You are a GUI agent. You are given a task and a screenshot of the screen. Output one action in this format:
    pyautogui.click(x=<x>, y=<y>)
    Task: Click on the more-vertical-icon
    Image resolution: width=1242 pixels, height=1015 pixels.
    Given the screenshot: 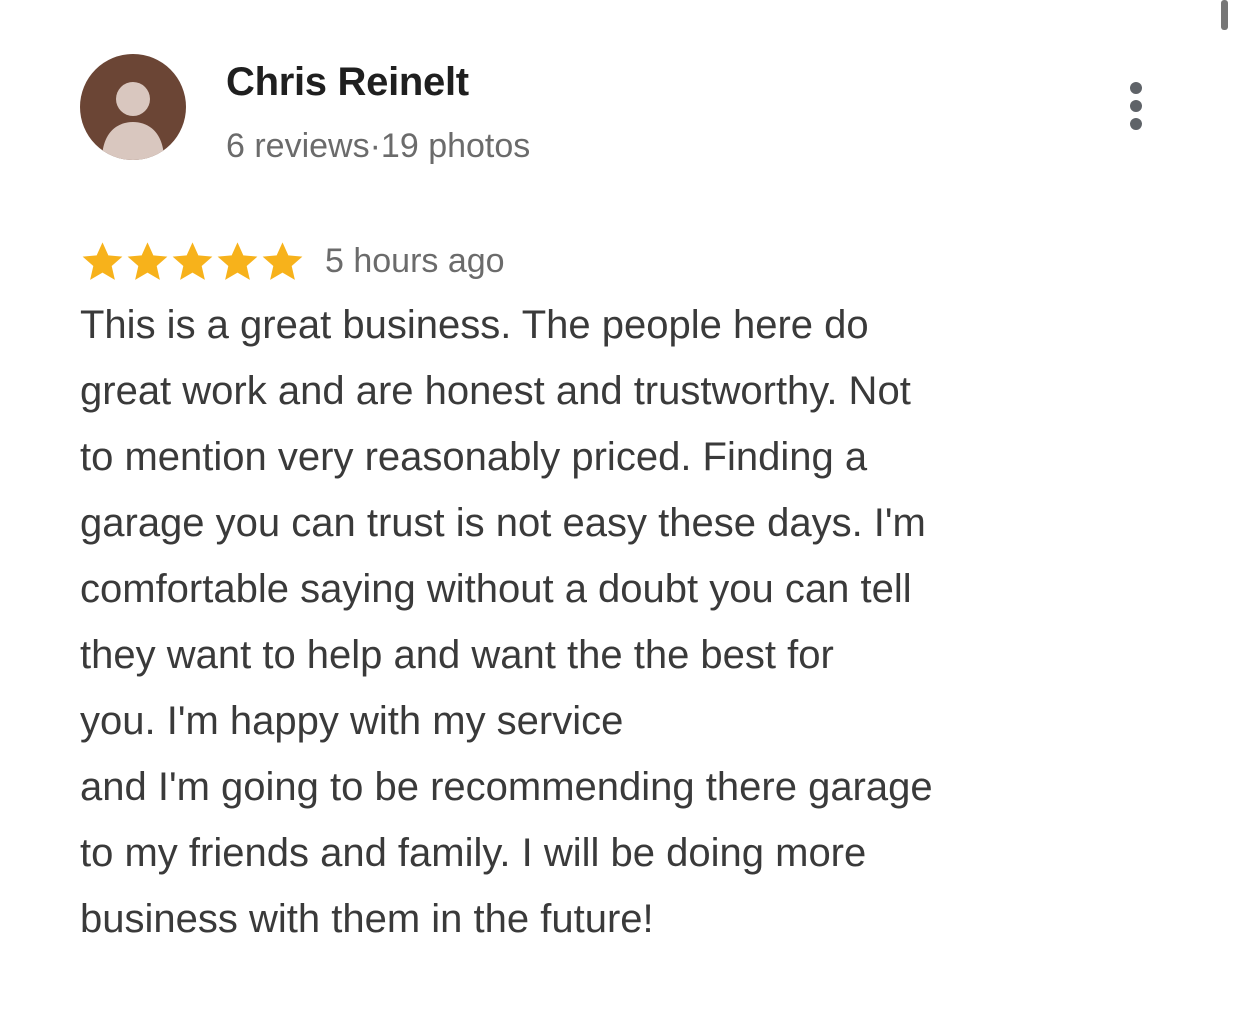 What is the action you would take?
    pyautogui.click(x=1136, y=106)
    